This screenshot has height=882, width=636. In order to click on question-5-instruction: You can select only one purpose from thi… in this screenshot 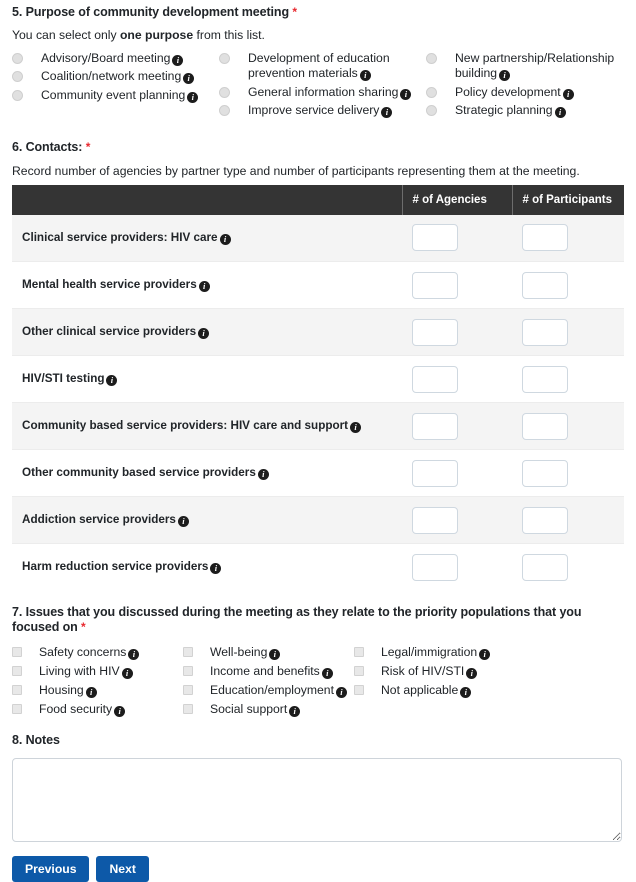, I will do `click(318, 36)`.